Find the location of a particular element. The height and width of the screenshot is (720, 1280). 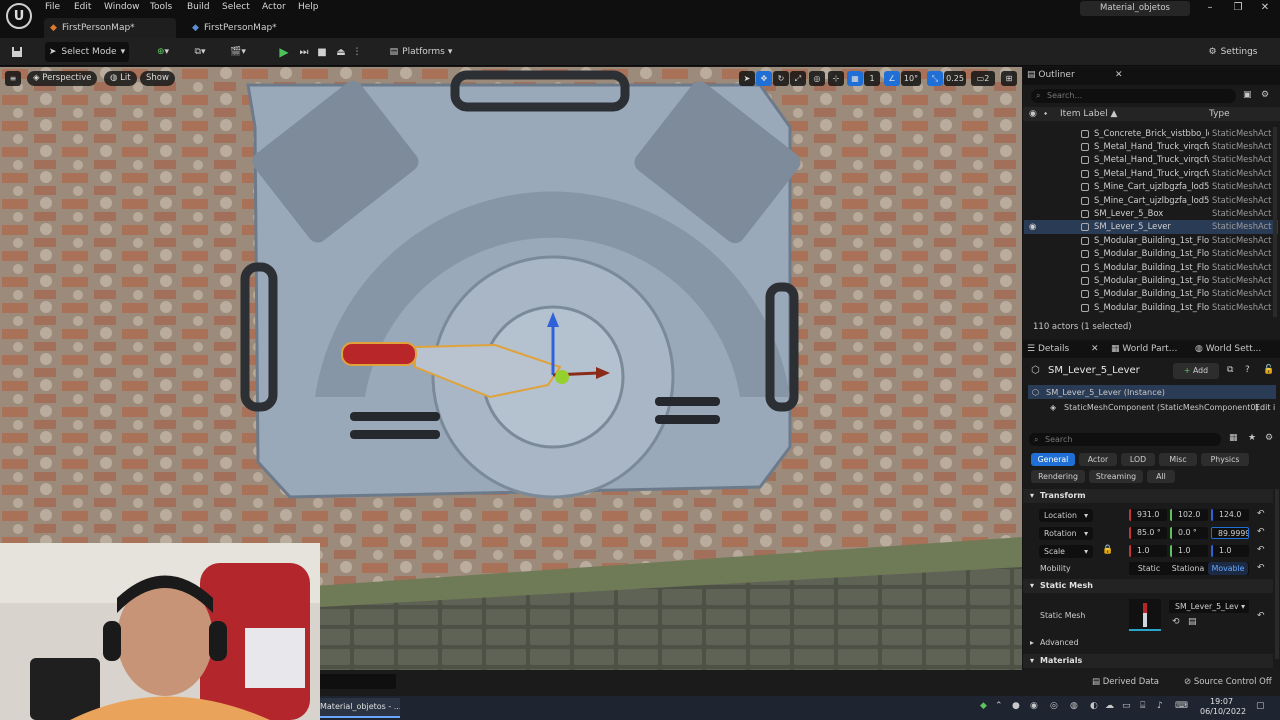

blueprint-icon: ⧉▾ is located at coordinates (200, 52).